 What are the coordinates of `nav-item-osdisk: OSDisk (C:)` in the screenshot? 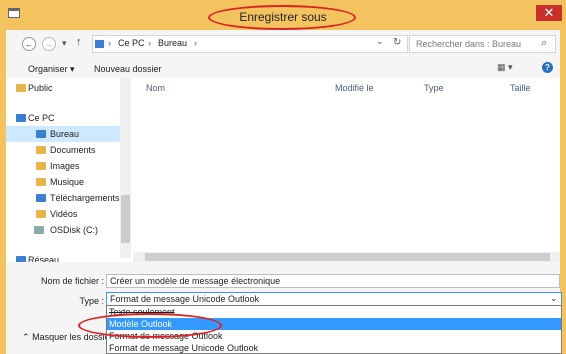 It's located at (63, 230).